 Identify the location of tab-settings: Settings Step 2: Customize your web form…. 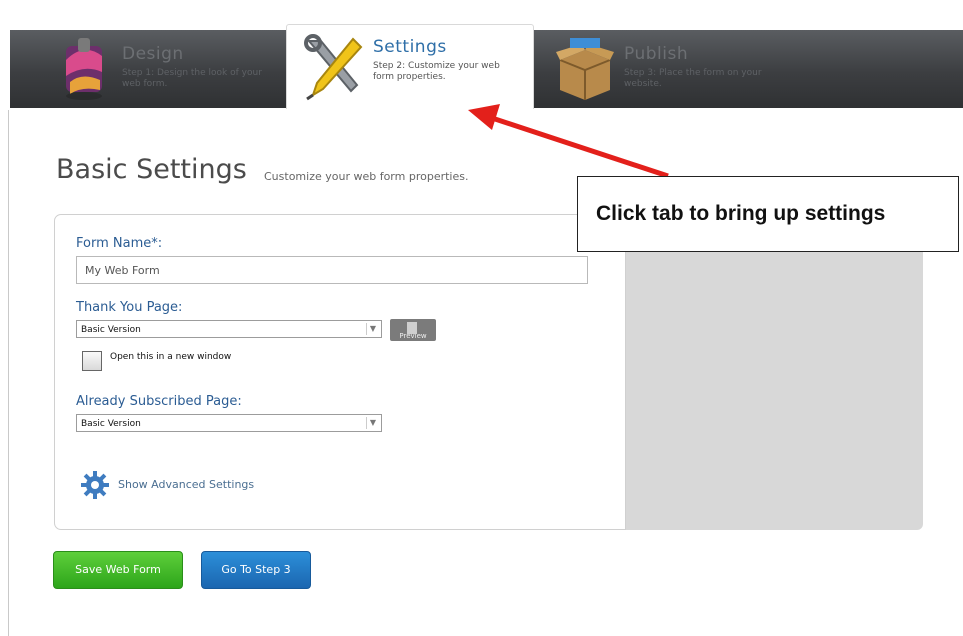
(410, 66).